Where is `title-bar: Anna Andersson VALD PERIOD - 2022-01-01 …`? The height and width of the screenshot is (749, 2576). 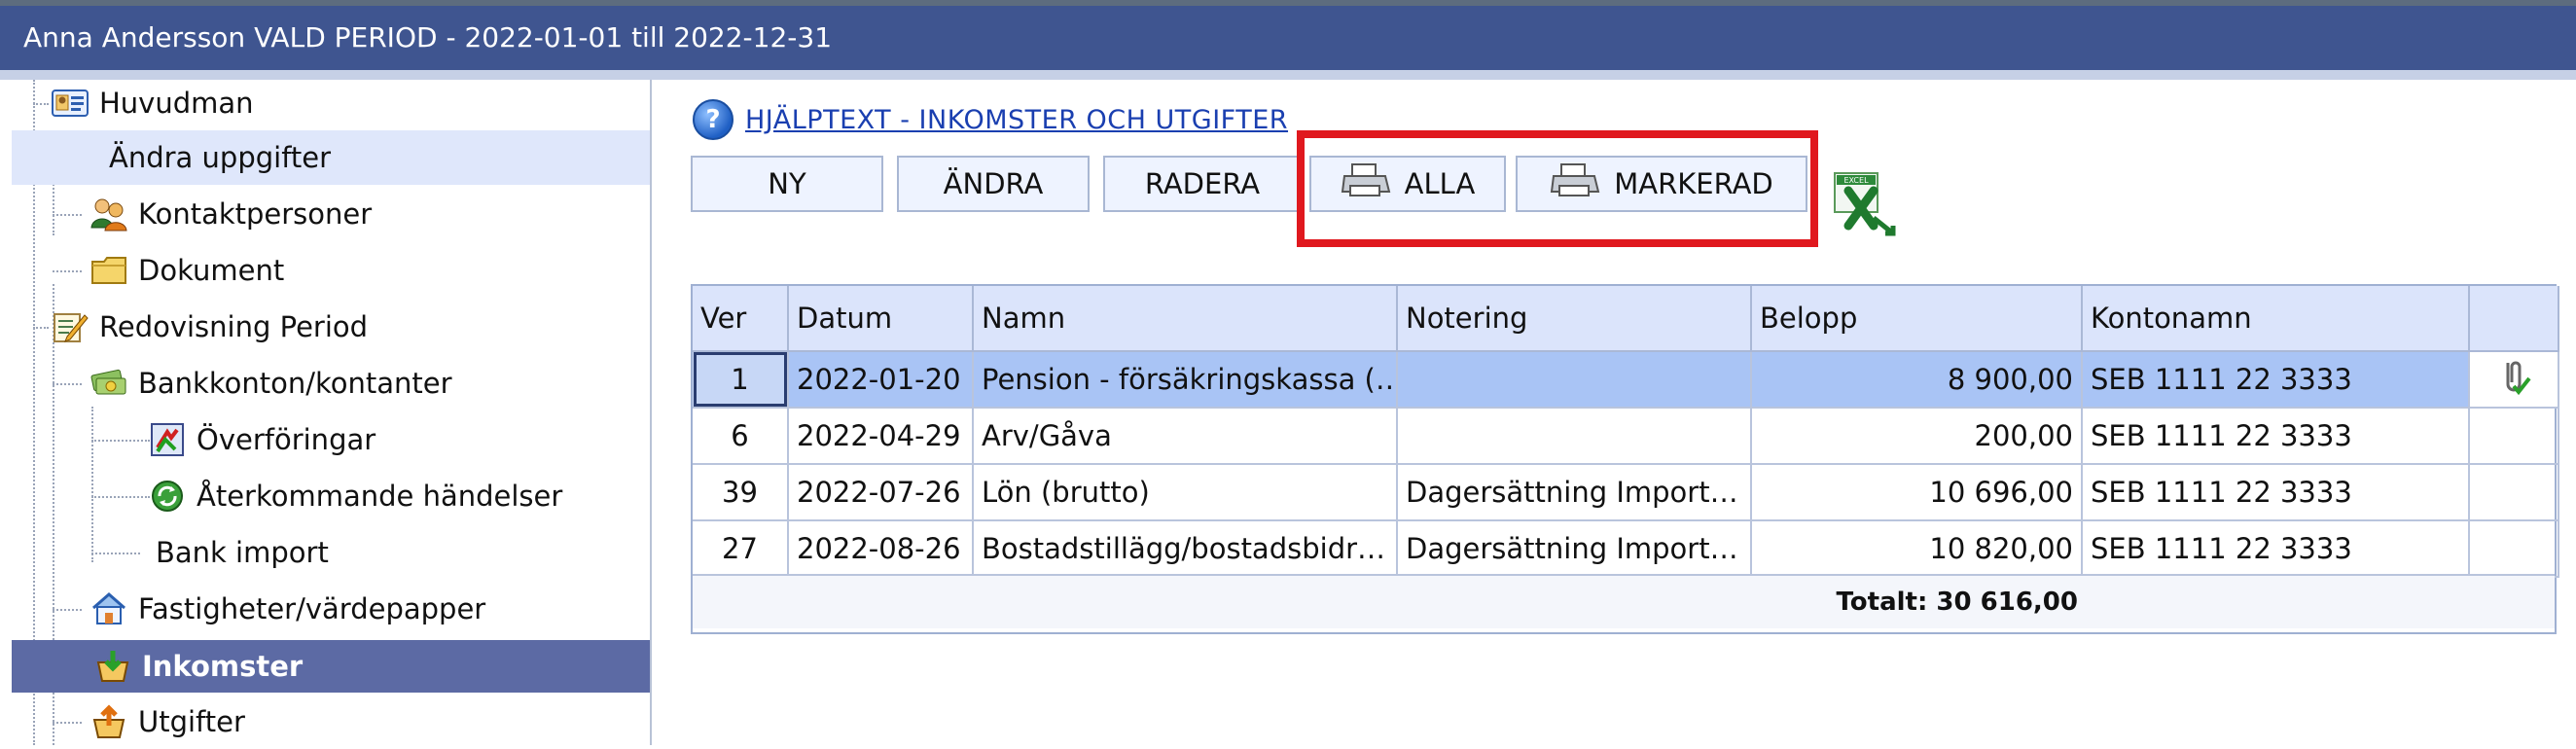
title-bar: Anna Andersson VALD PERIOD - 2022-01-01 … is located at coordinates (1288, 40).